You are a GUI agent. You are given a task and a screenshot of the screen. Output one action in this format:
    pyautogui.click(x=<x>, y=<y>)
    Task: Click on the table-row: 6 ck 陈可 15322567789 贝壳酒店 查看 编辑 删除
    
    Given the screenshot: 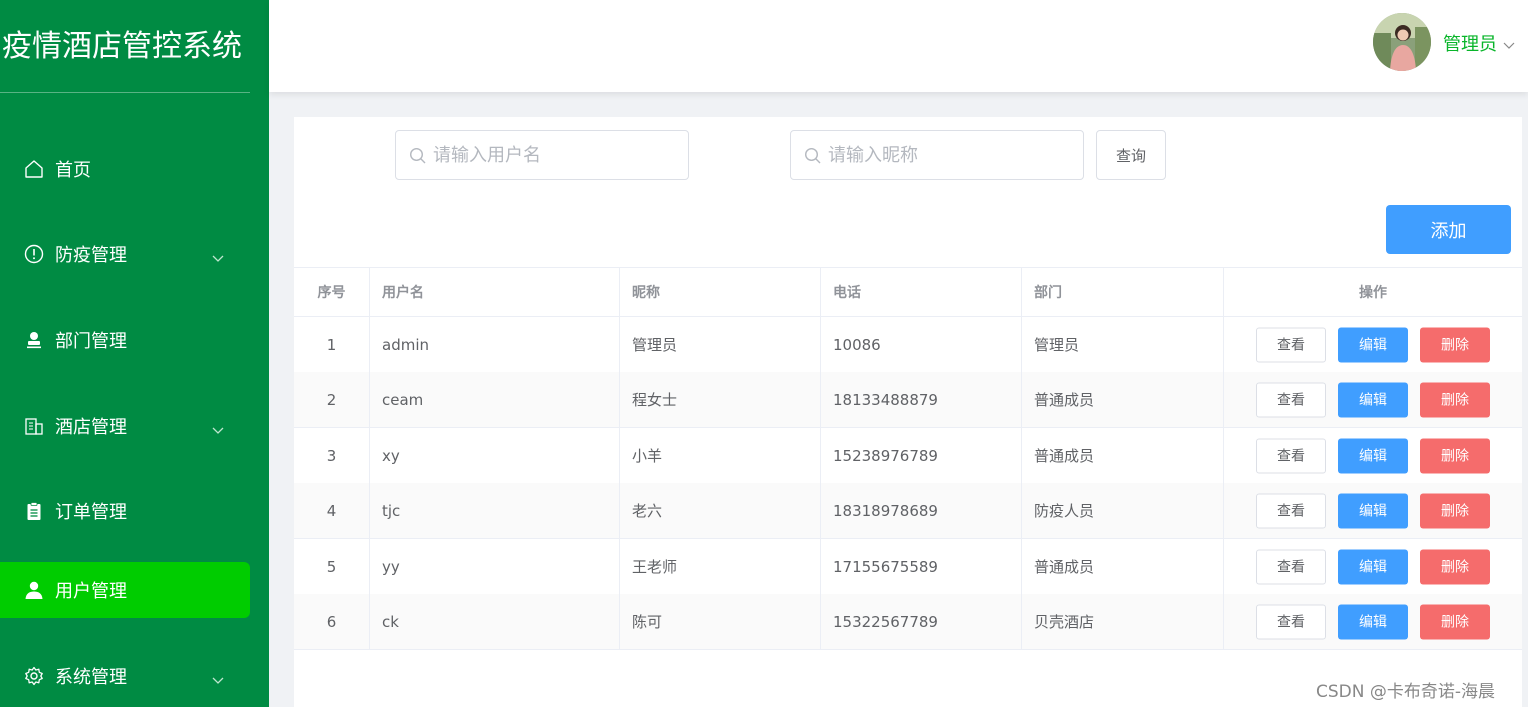 What is the action you would take?
    pyautogui.click(x=908, y=622)
    